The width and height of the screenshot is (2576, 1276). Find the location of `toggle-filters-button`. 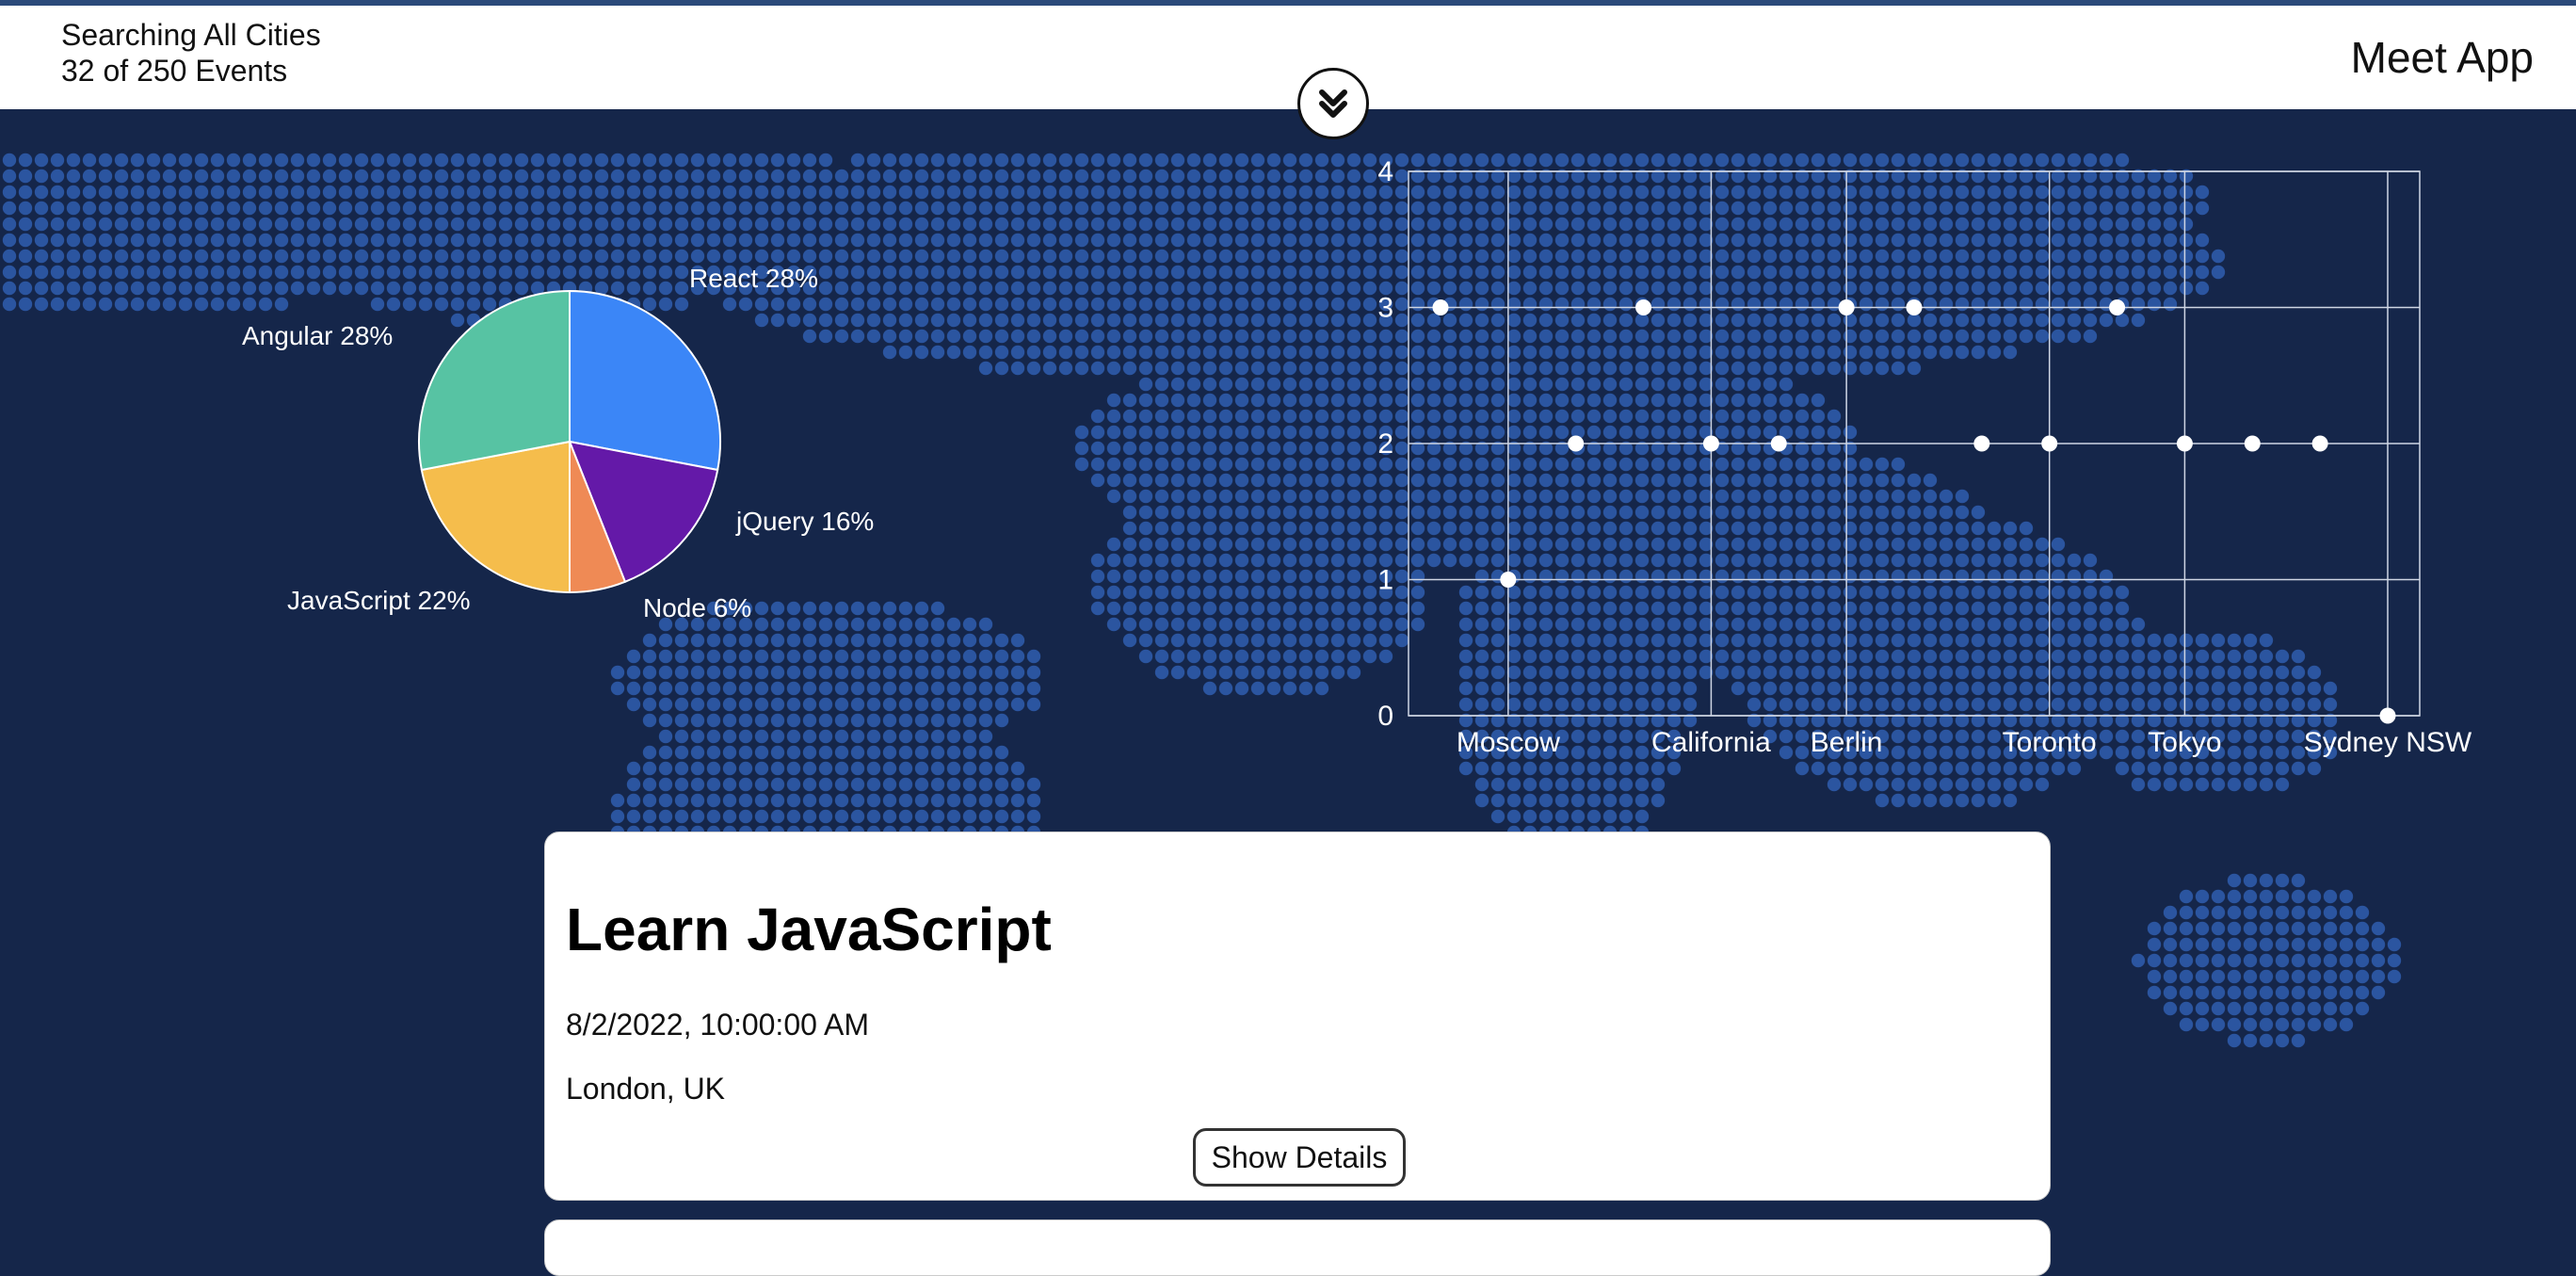

toggle-filters-button is located at coordinates (1333, 103).